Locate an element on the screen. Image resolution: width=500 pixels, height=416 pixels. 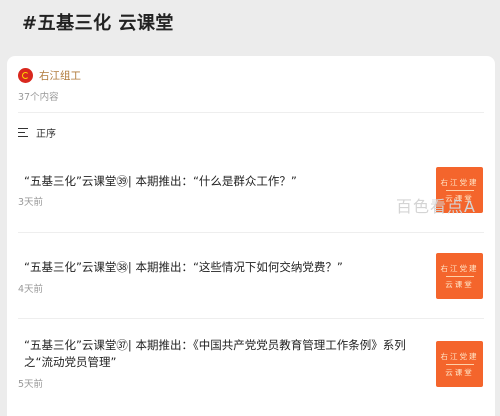
article-time: 5天前 is located at coordinates (31, 384).